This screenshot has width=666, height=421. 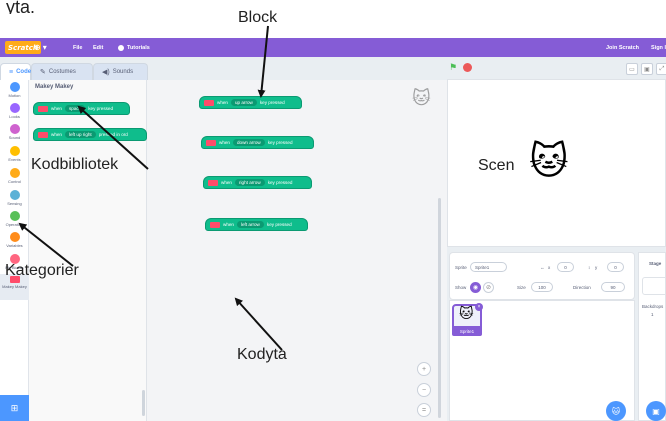 I want to click on small-stage-icon: ▭, so click(x=632, y=69).